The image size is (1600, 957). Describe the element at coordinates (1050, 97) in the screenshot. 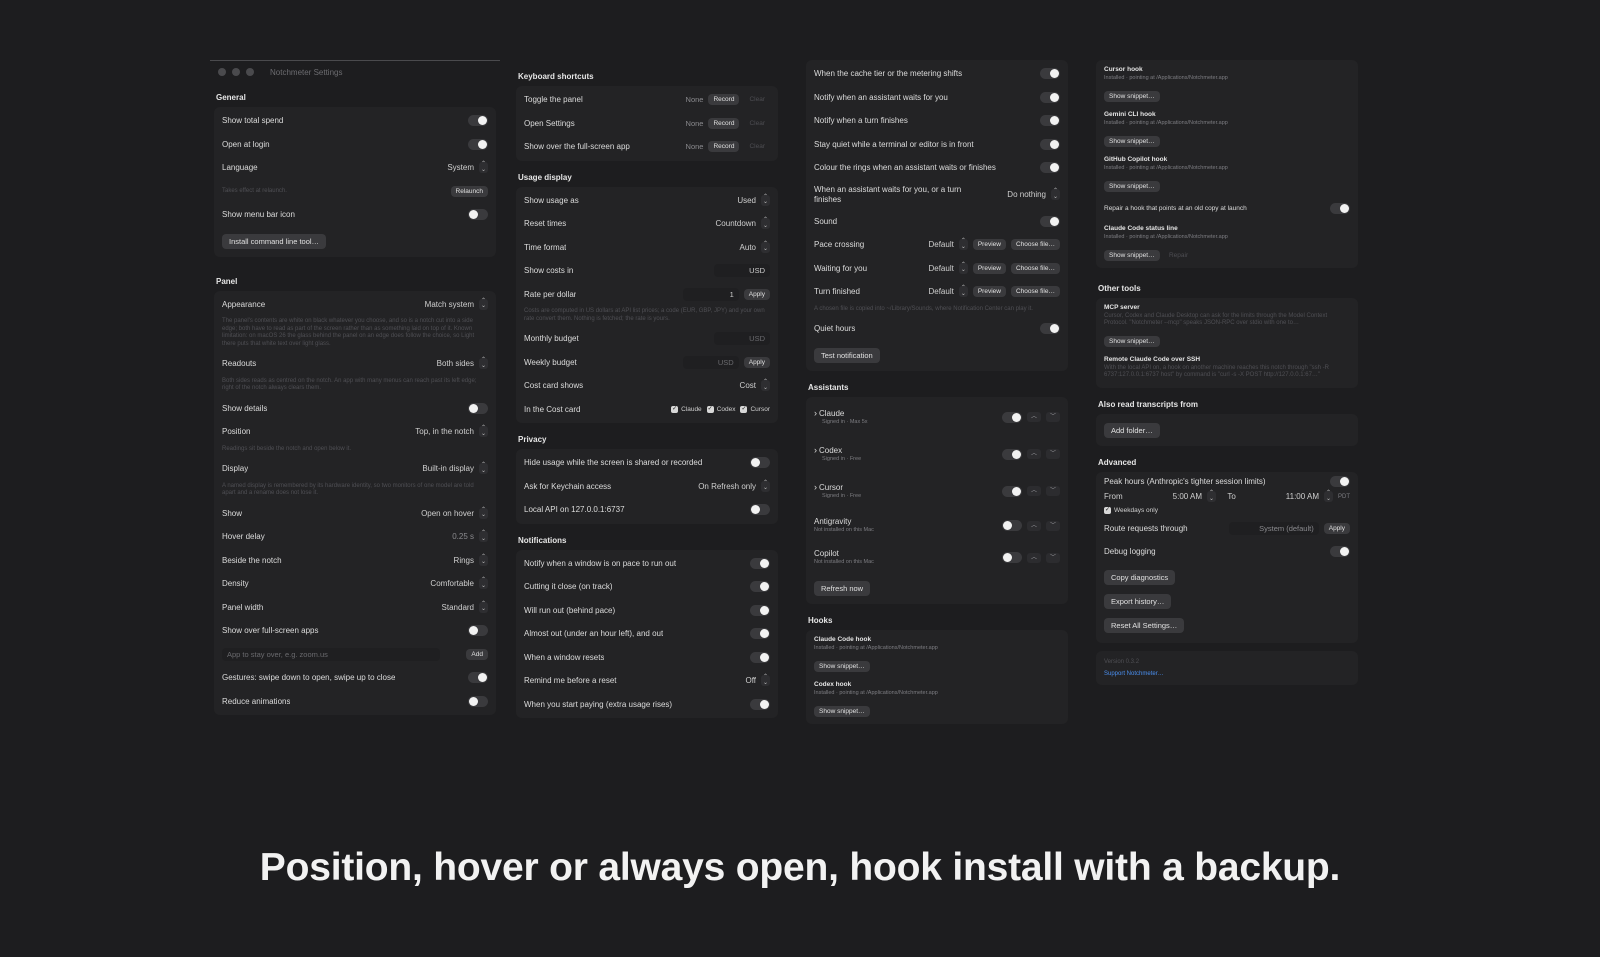

I see `notify-waits-toggle` at that location.